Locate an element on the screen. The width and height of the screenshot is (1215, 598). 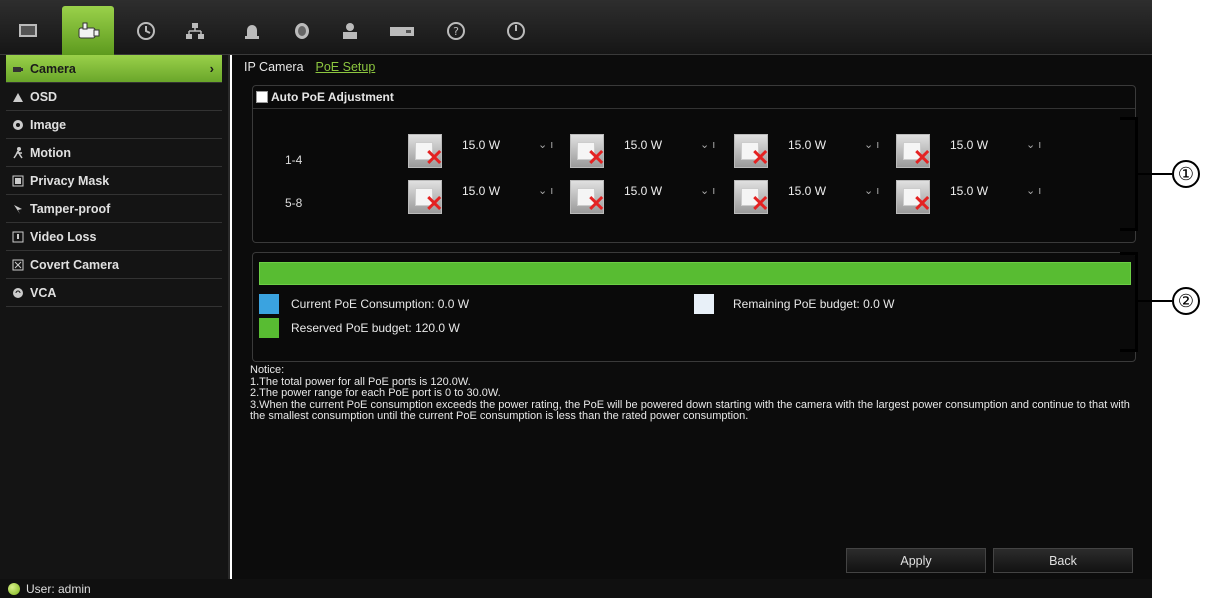
sidebar-item-osd: OSD is located at coordinates (114, 97).